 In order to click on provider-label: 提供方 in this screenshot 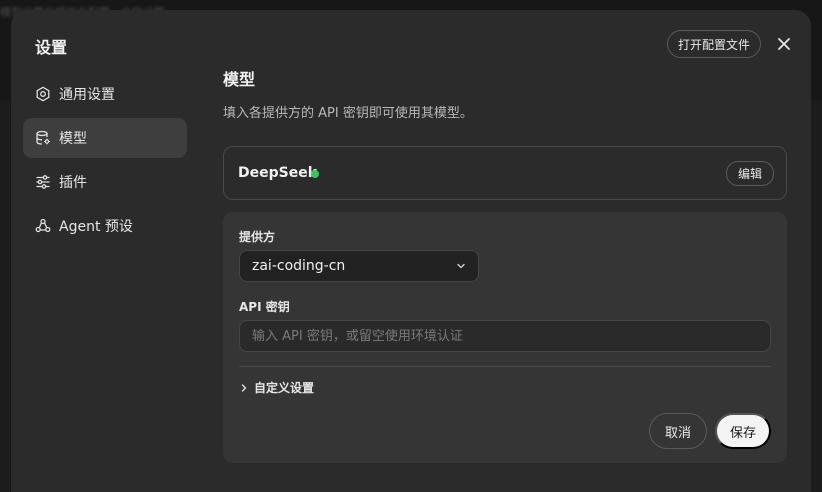, I will do `click(257, 237)`.